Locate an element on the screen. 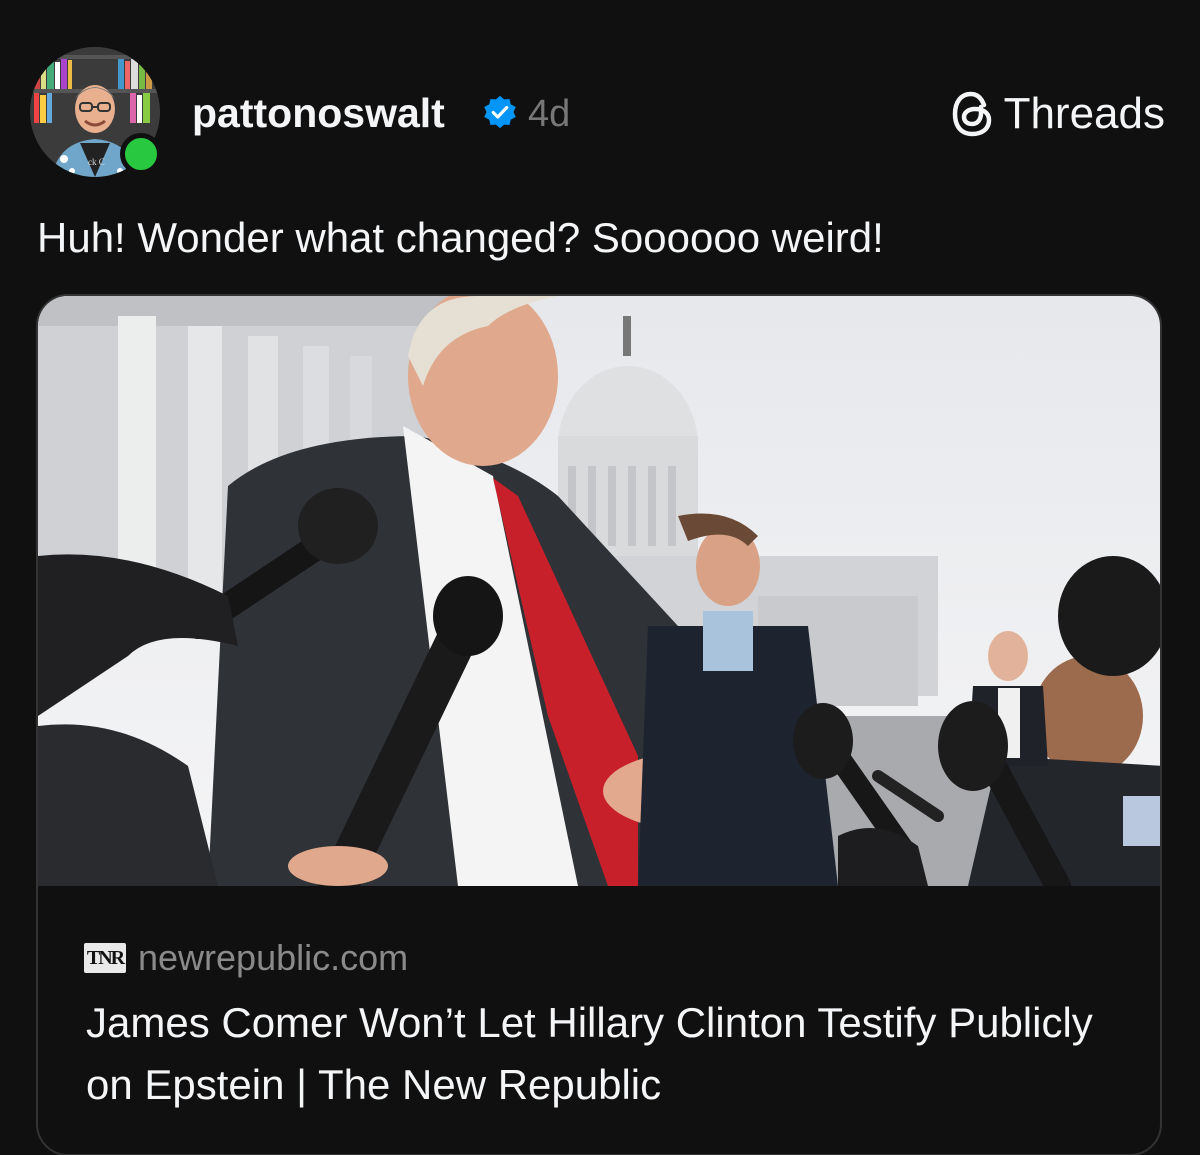  threads-brand: Threads is located at coordinates (1057, 114).